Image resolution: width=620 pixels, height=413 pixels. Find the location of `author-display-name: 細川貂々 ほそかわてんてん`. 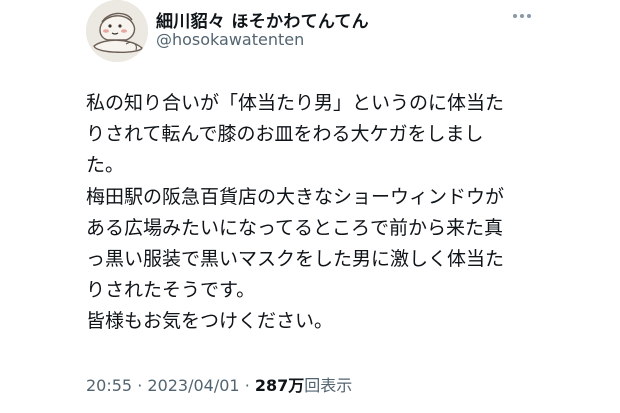

author-display-name: 細川貂々 ほそかわてんてん is located at coordinates (262, 19).